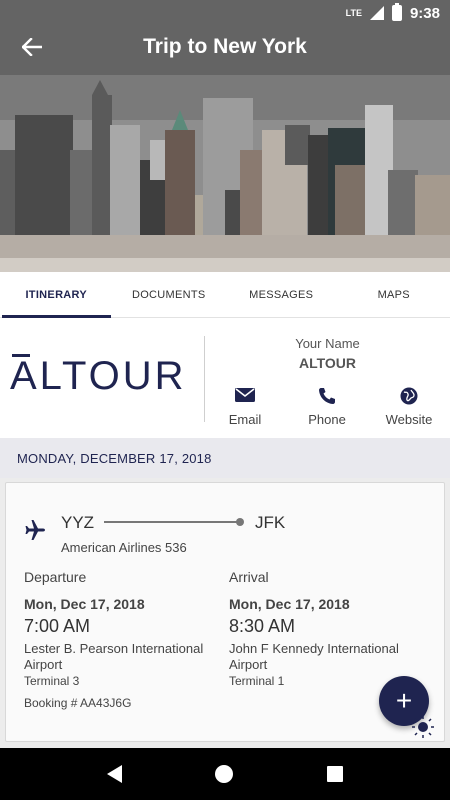  What do you see at coordinates (114, 656) in the screenshot?
I see `departure-airport: Lester B. Pearson International Airport` at bounding box center [114, 656].